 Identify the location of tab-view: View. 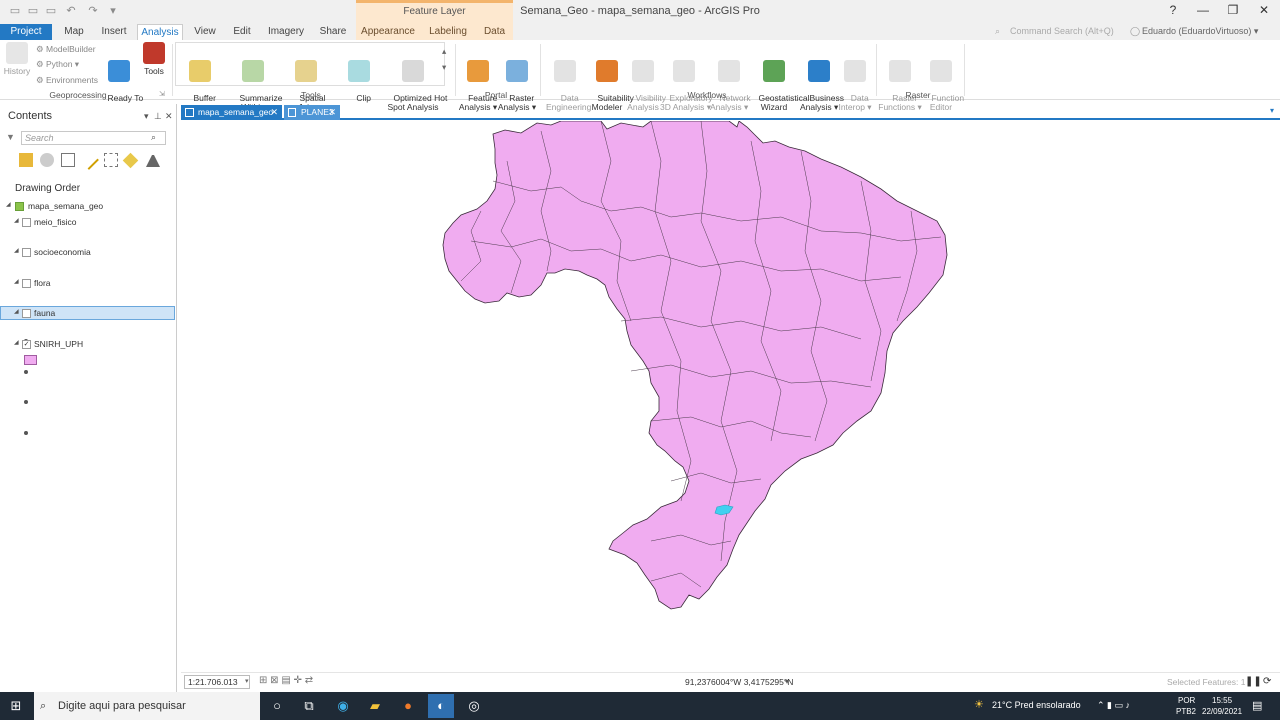
(205, 32).